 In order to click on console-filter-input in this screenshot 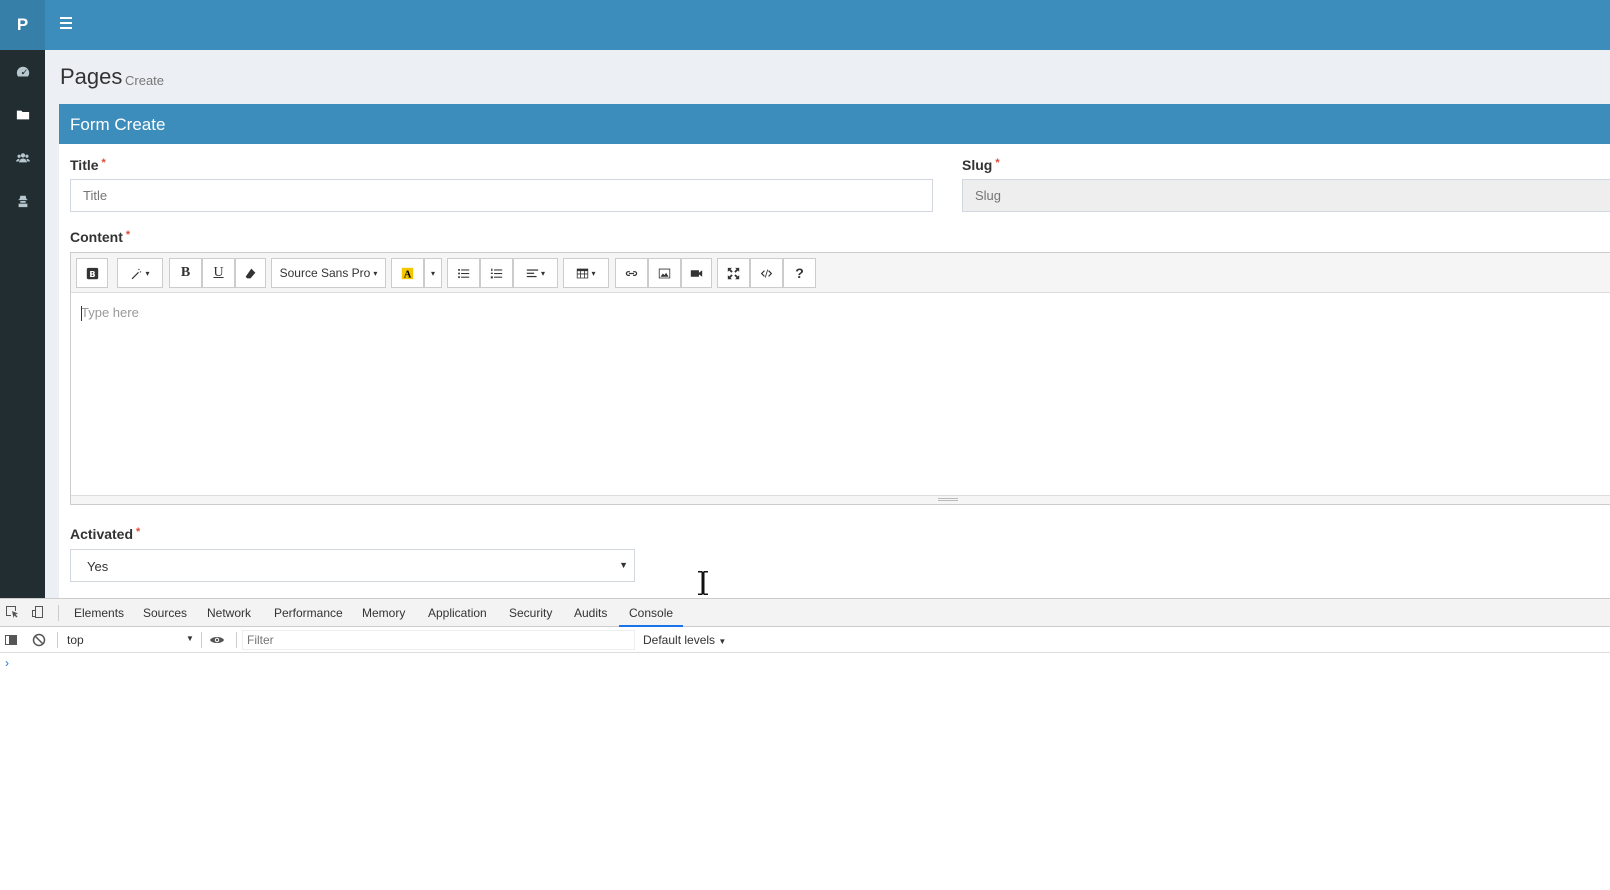, I will do `click(438, 640)`.